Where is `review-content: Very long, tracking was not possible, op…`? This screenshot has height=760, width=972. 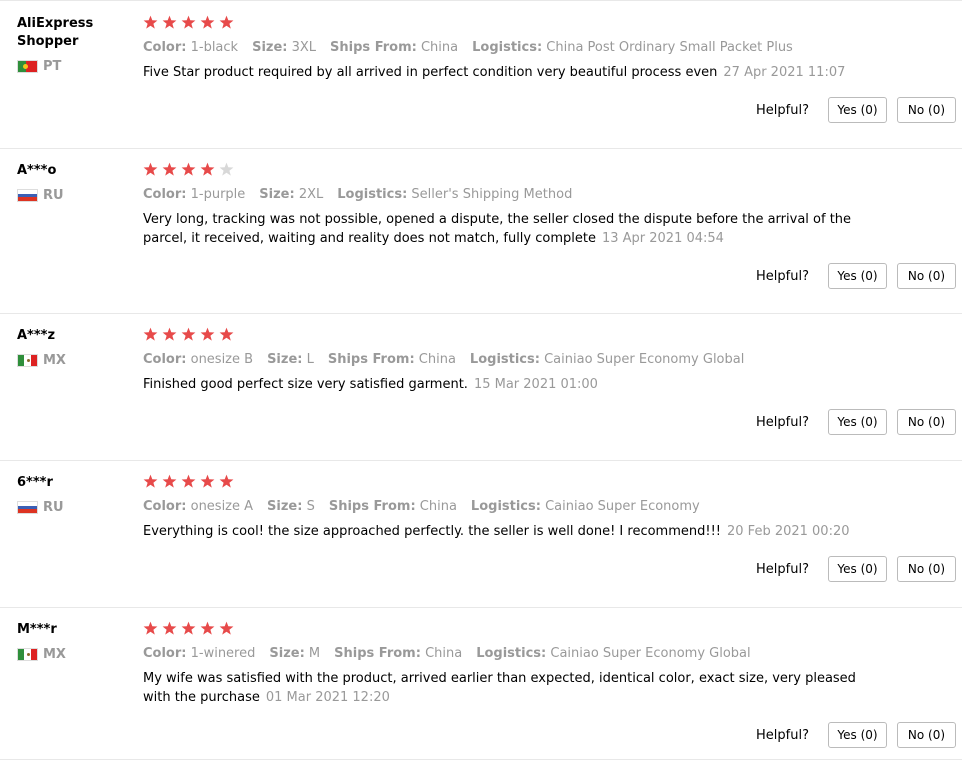 review-content: Very long, tracking was not possible, op… is located at coordinates (497, 229).